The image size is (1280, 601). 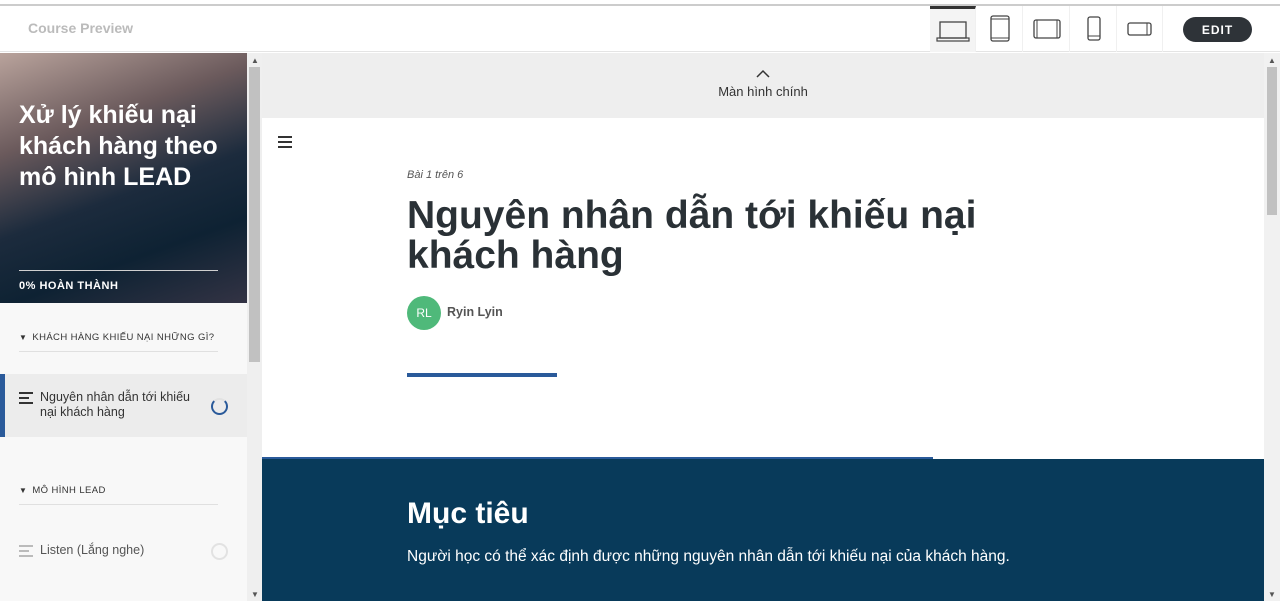 I want to click on top-bar: Course Preview EDIT, so click(x=640, y=29).